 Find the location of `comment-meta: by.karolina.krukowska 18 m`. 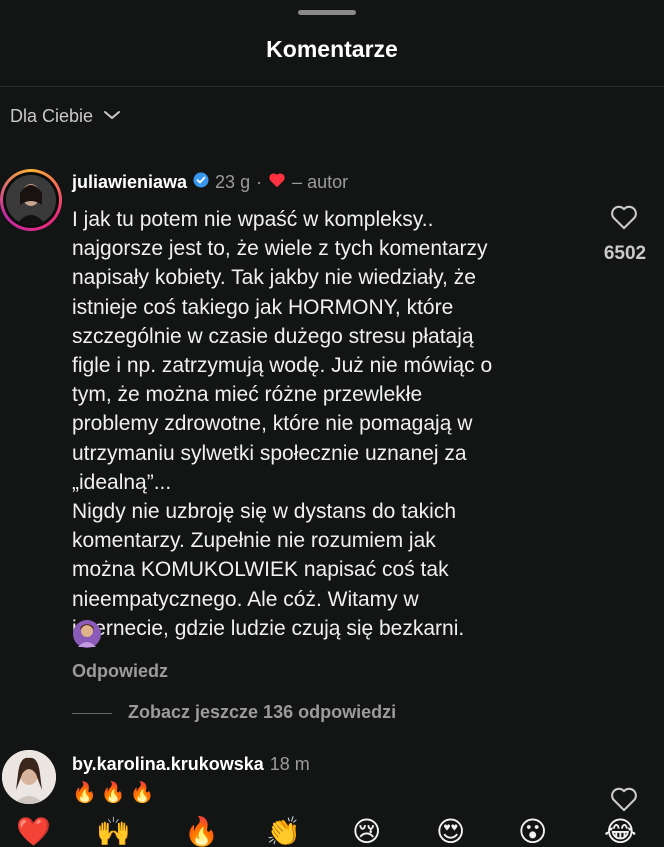

comment-meta: by.karolina.krukowska 18 m is located at coordinates (191, 764).